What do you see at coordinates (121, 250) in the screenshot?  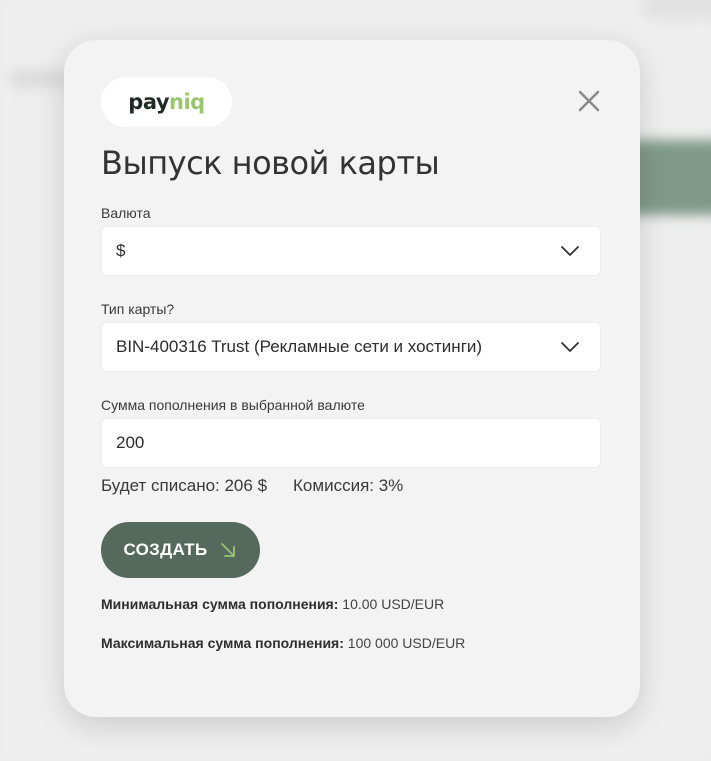 I see `currency-selected-value: $` at bounding box center [121, 250].